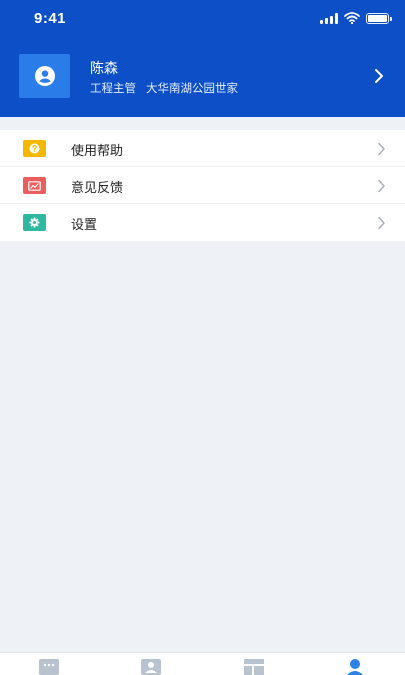 The height and width of the screenshot is (675, 405). What do you see at coordinates (97, 188) in the screenshot?
I see `menu-item-label: 意见反馈` at bounding box center [97, 188].